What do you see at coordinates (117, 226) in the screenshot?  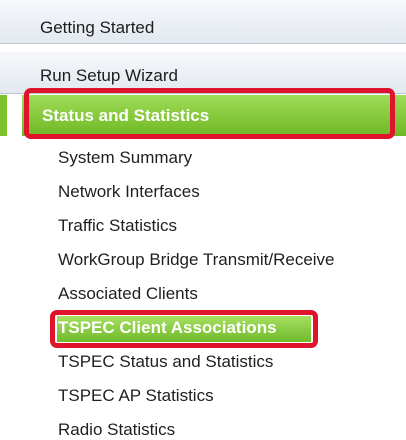 I see `nav-item-traffic-statistics: Traffic Statistics` at bounding box center [117, 226].